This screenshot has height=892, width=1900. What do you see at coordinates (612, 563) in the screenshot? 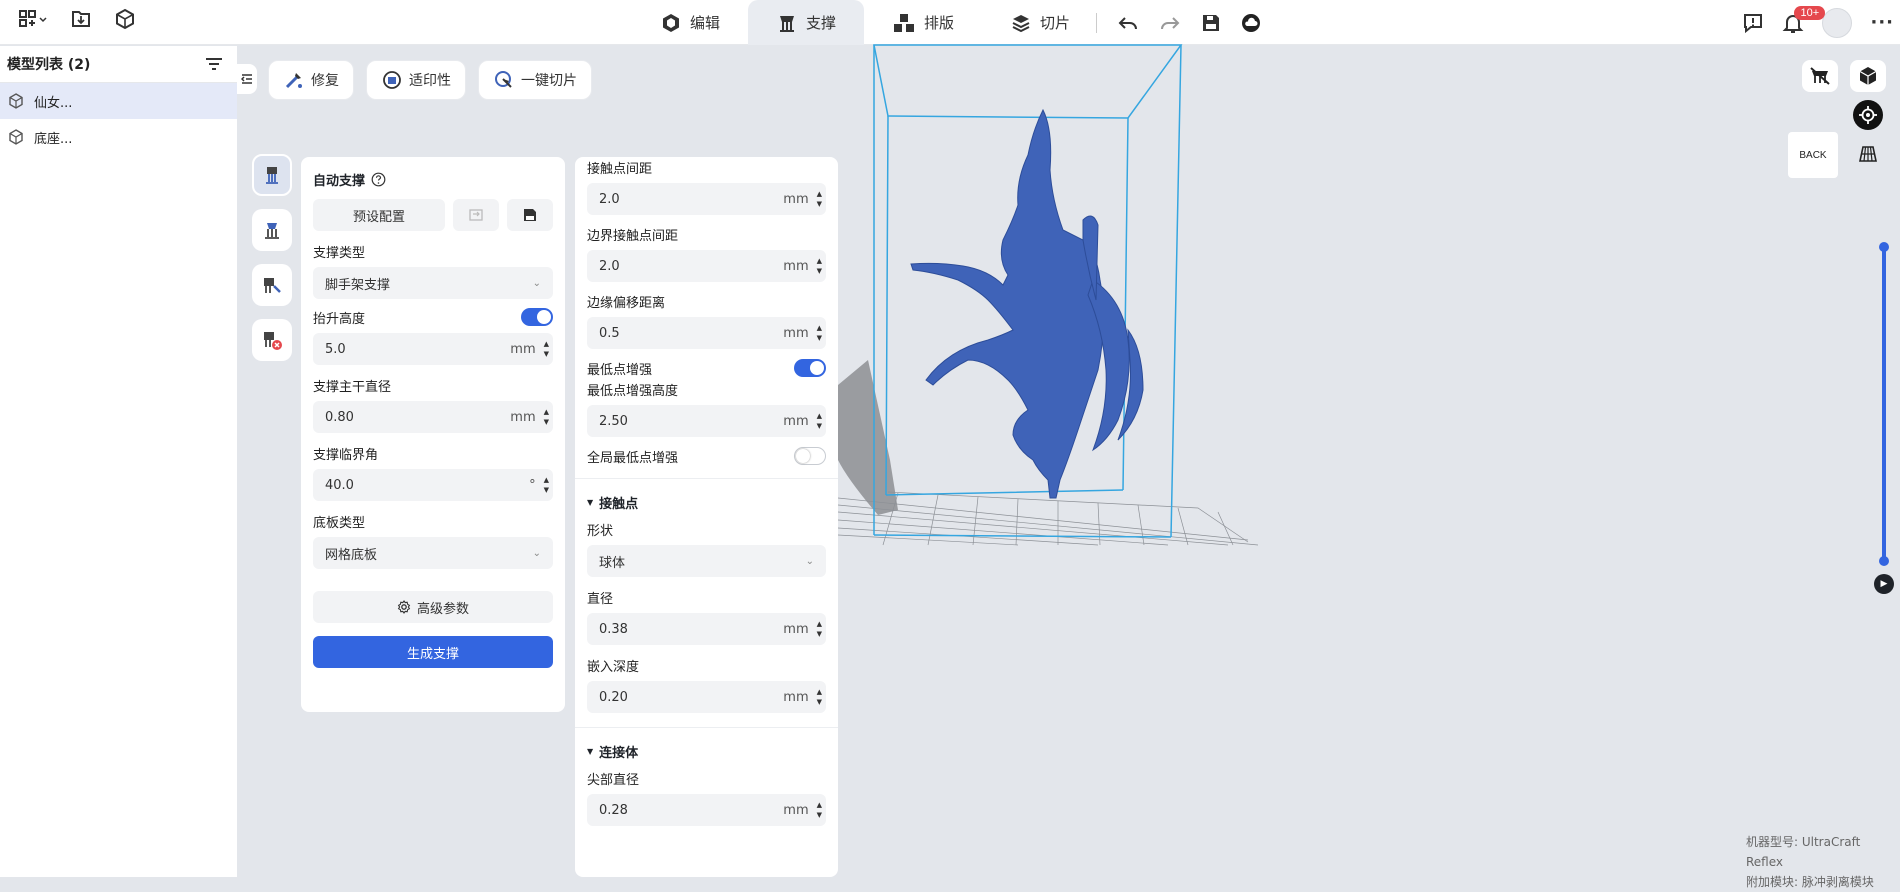
I see `shape-value: 球体` at bounding box center [612, 563].